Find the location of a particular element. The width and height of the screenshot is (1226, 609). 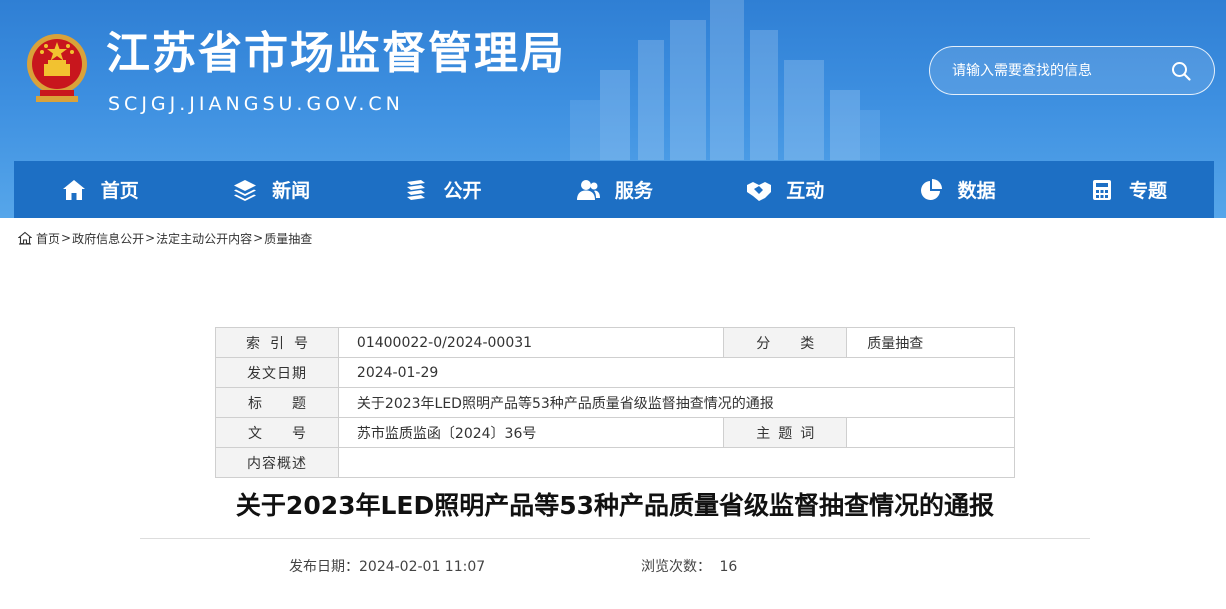

handshake-icon is located at coordinates (759, 191).